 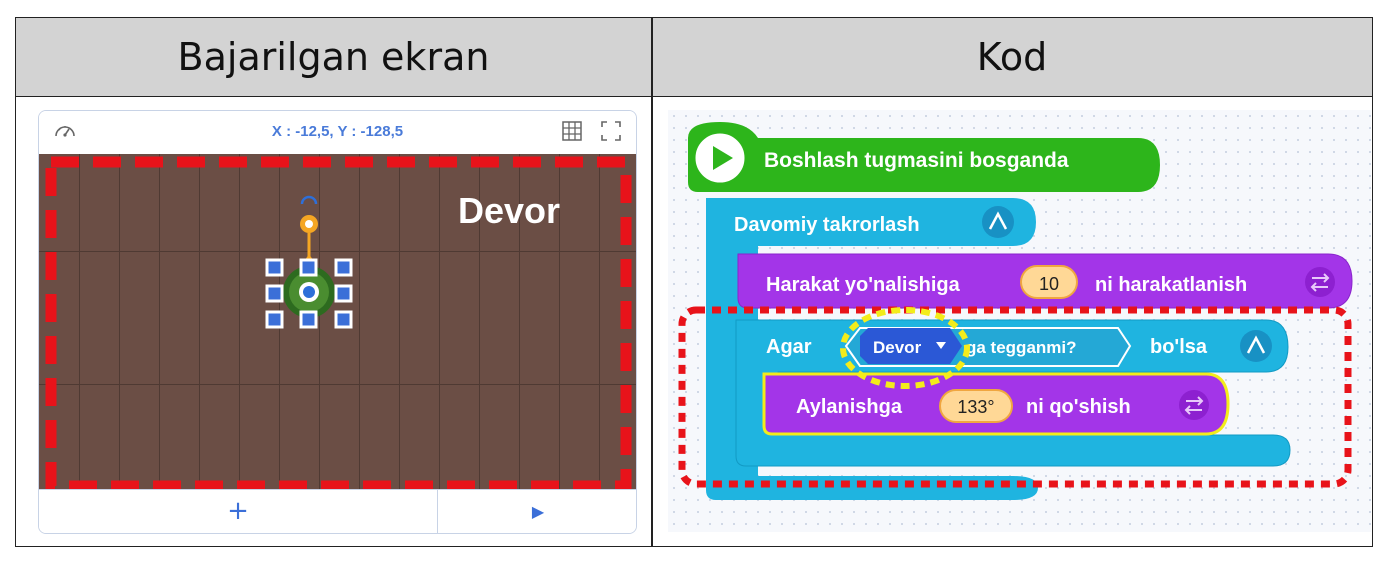 What do you see at coordinates (652, 282) in the screenshot?
I see `column-divider` at bounding box center [652, 282].